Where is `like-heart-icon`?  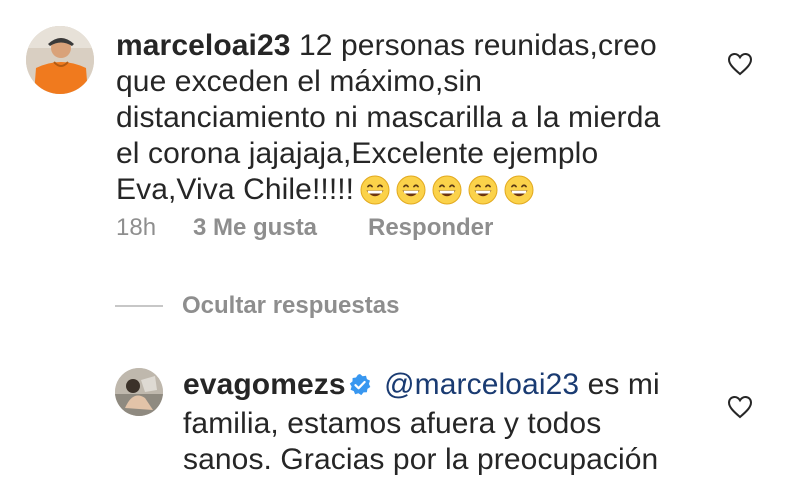
like-heart-icon is located at coordinates (740, 66).